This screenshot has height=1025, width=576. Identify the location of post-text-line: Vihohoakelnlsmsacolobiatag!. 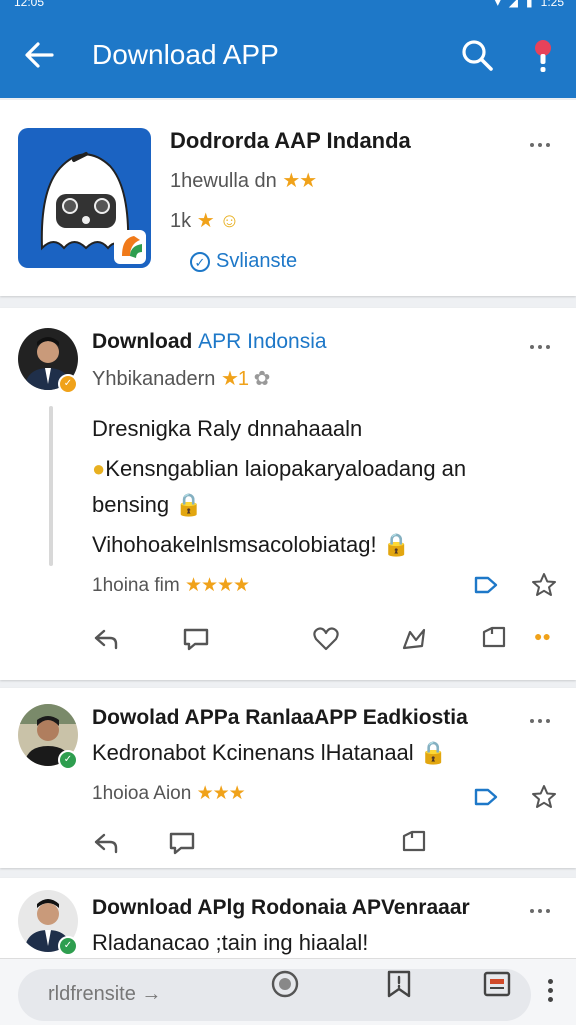
(234, 544).